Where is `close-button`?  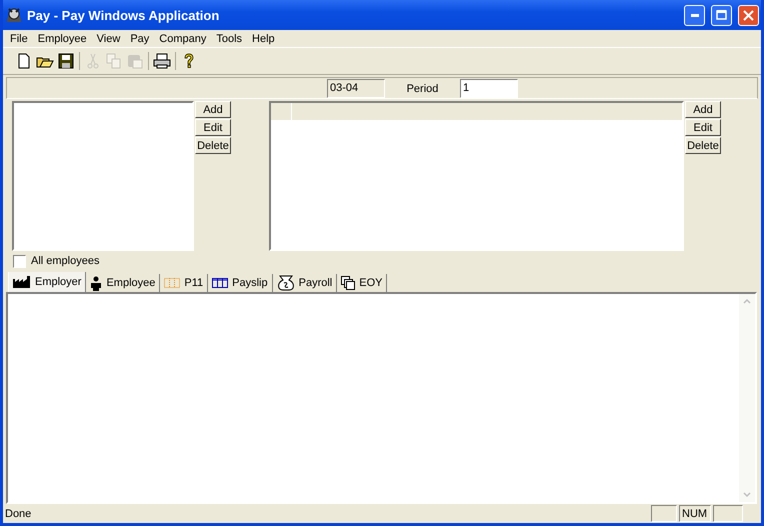 close-button is located at coordinates (748, 15).